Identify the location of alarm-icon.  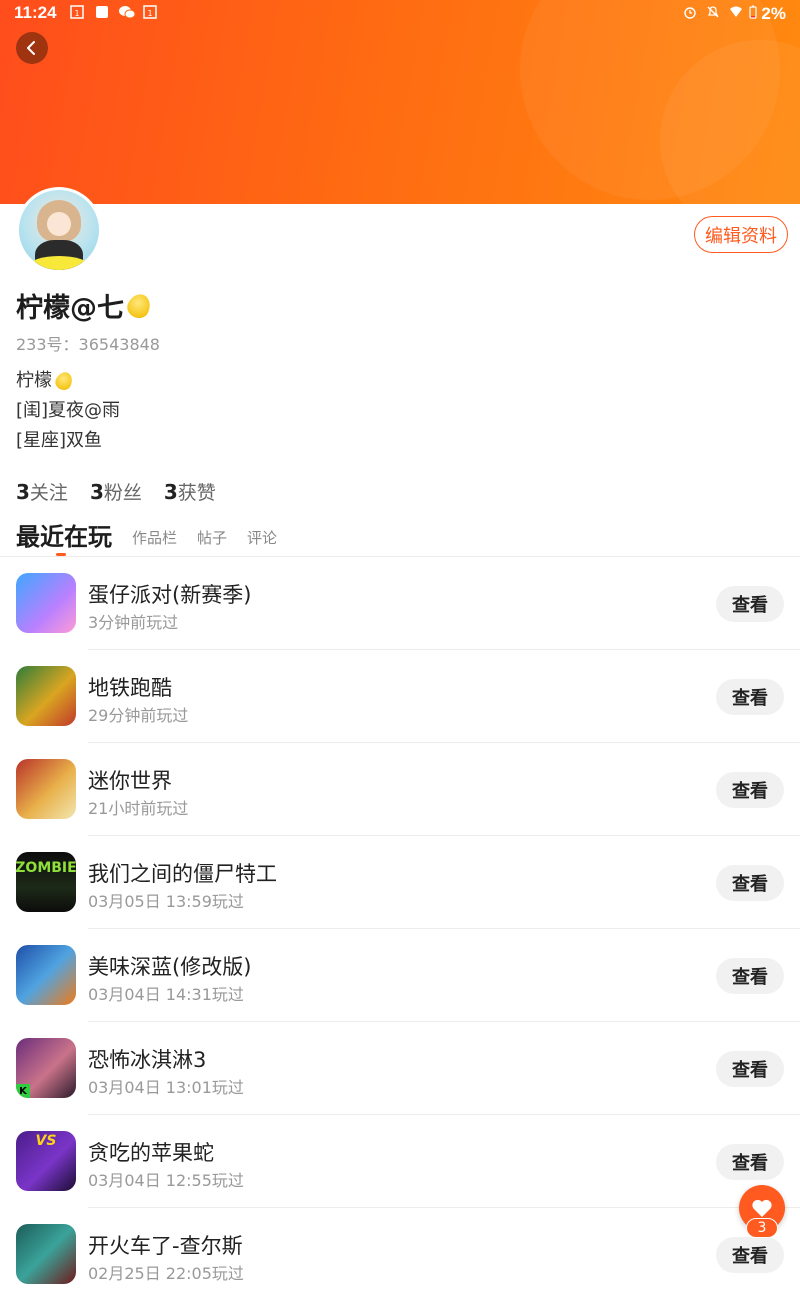
(690, 13).